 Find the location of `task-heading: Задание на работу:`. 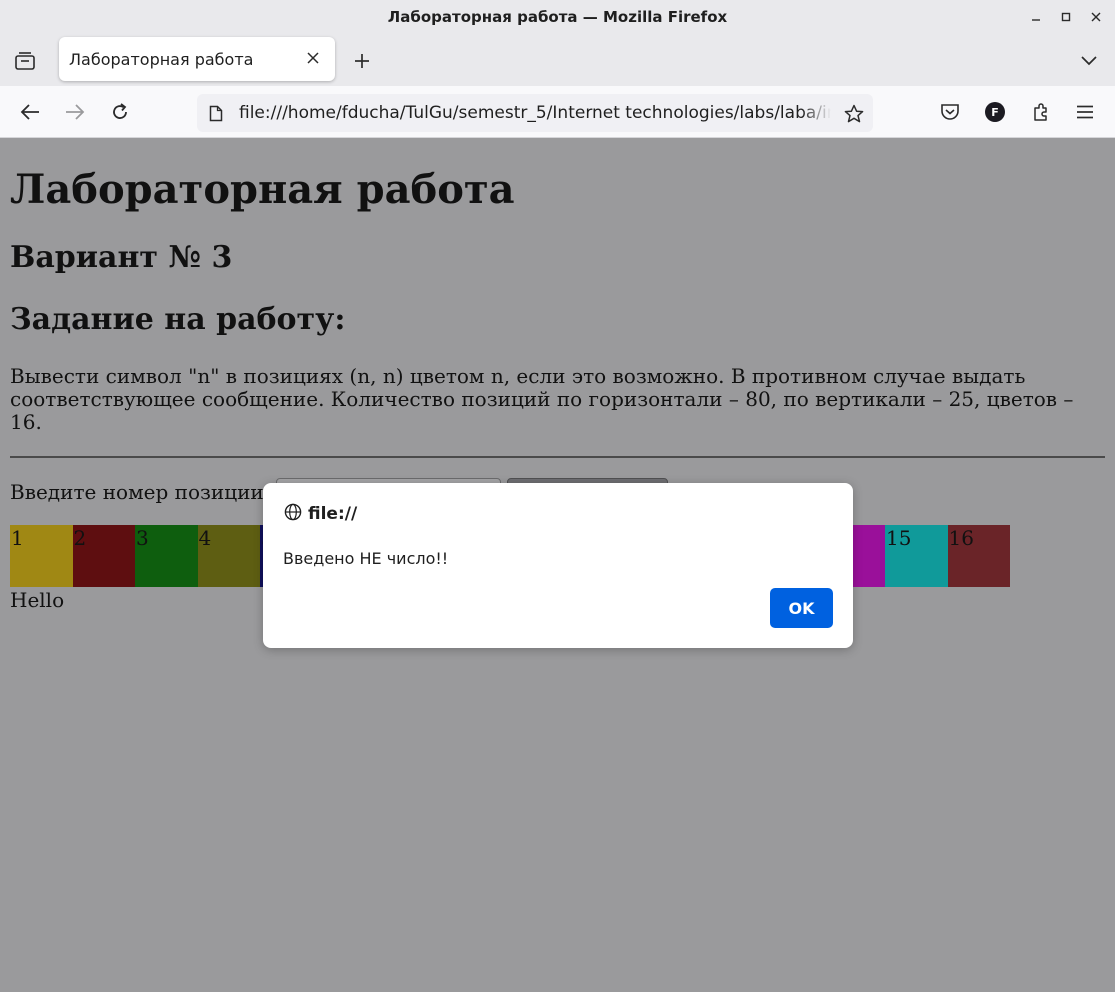

task-heading: Задание на работу: is located at coordinates (178, 319).